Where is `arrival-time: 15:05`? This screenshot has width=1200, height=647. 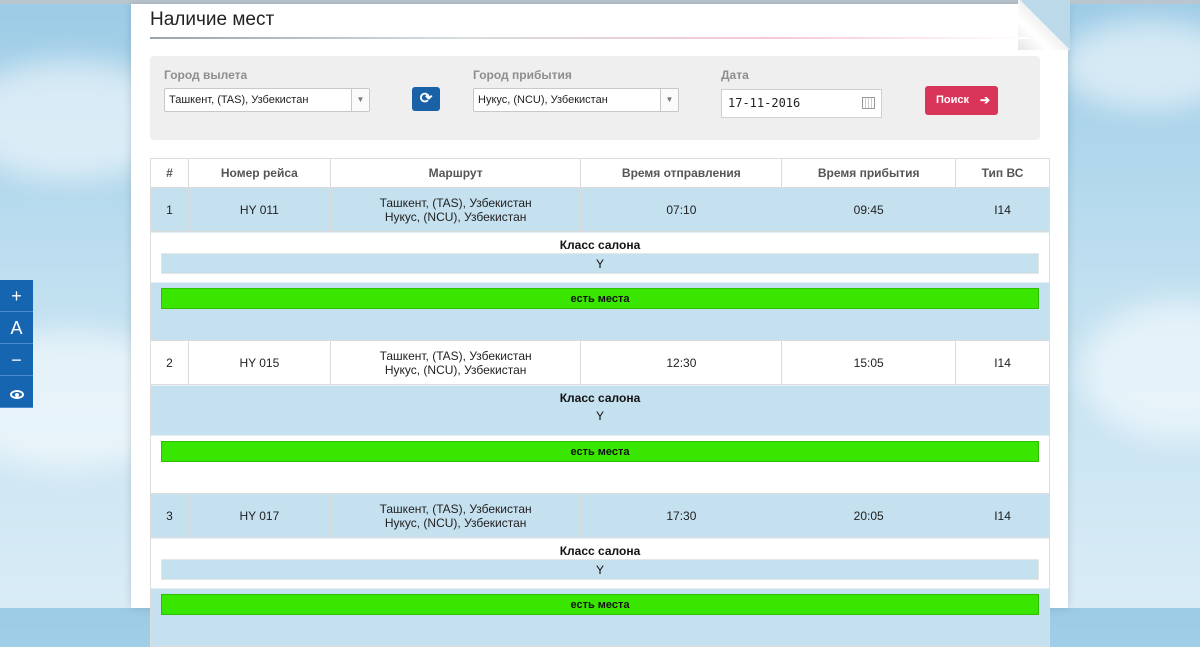
arrival-time: 15:05 is located at coordinates (869, 362).